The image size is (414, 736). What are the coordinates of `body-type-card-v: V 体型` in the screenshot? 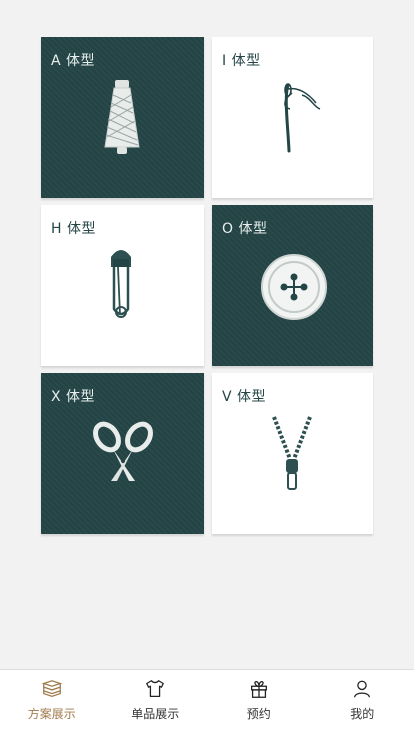 It's located at (292, 453).